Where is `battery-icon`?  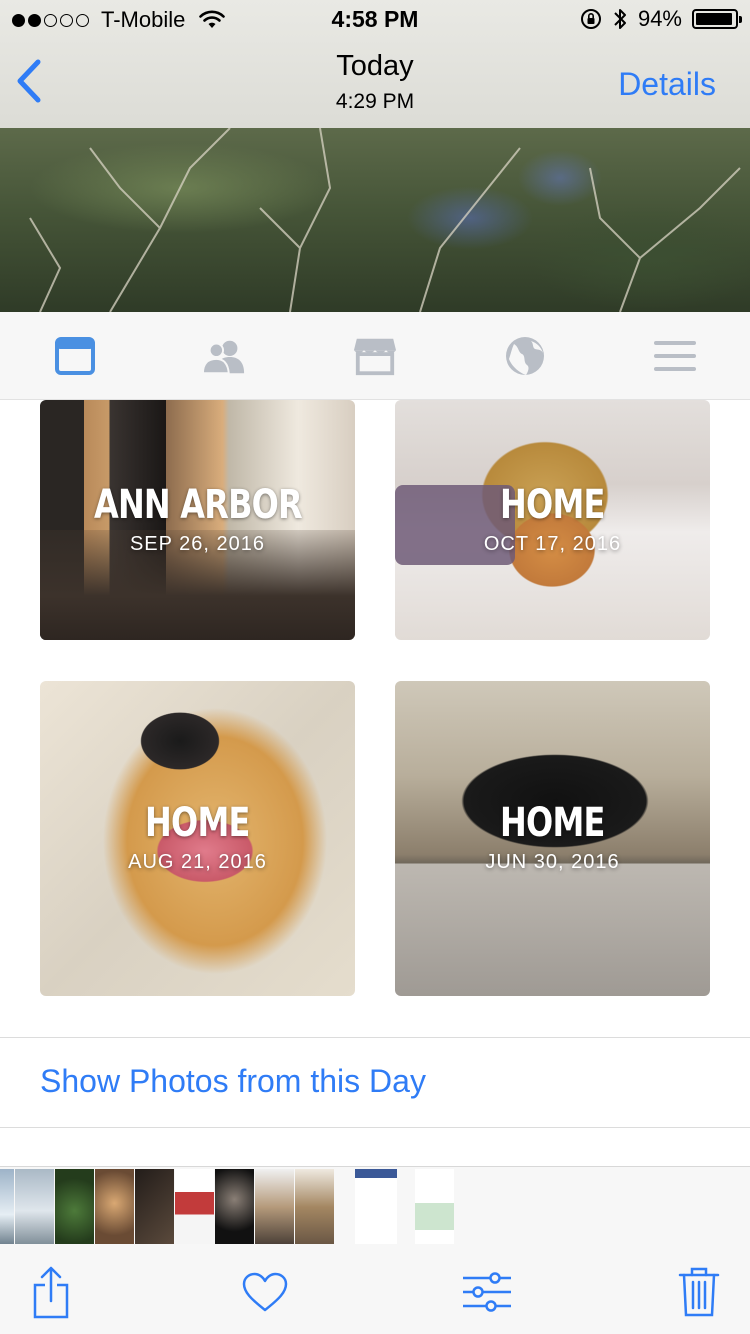 battery-icon is located at coordinates (717, 19).